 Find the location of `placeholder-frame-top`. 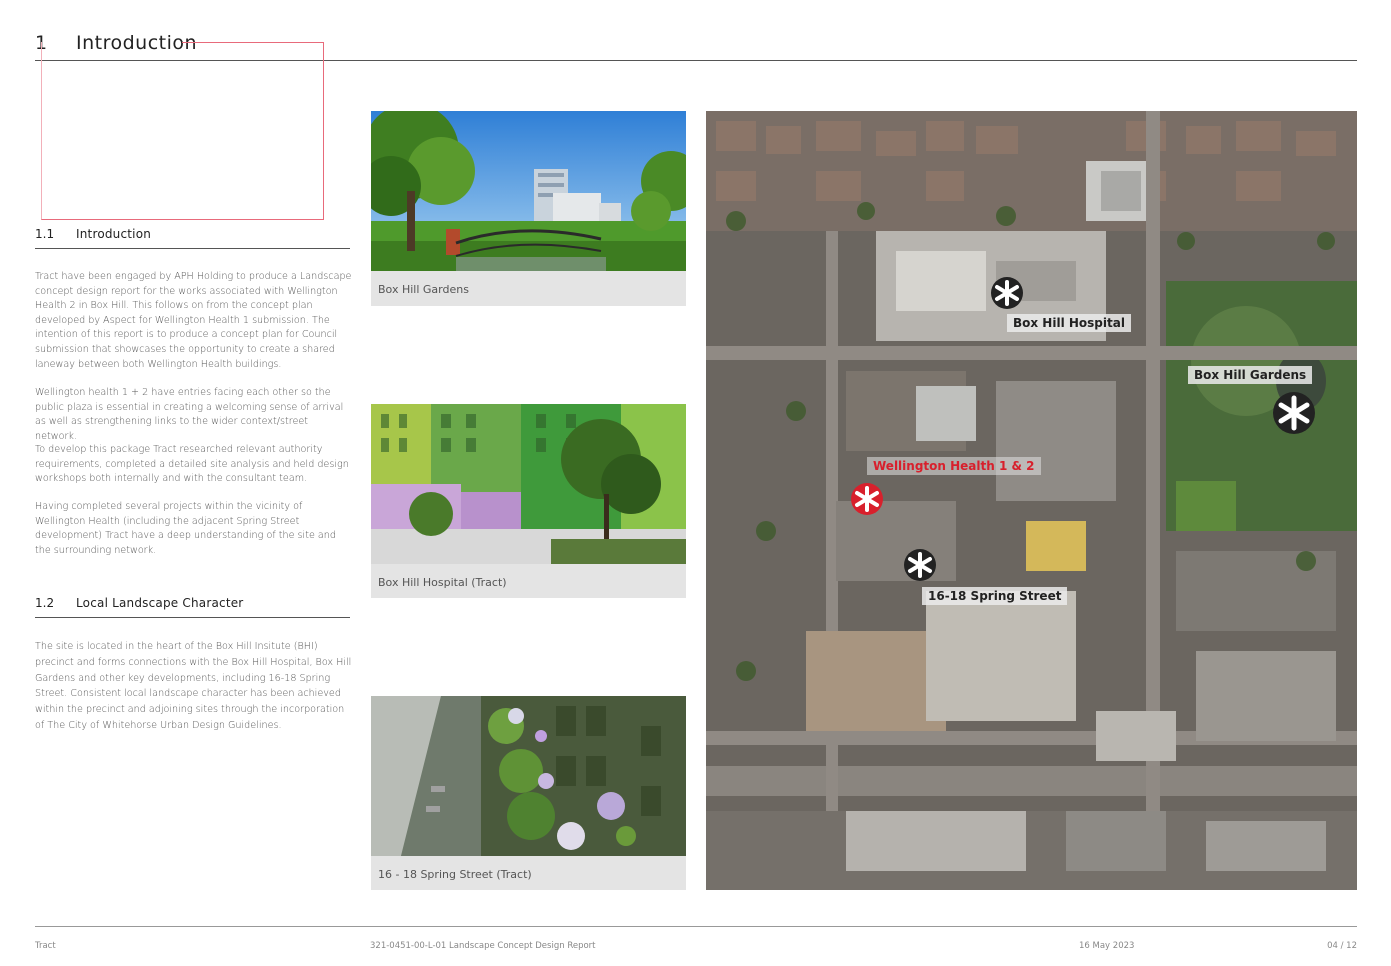

placeholder-frame-top is located at coordinates (253, 42).